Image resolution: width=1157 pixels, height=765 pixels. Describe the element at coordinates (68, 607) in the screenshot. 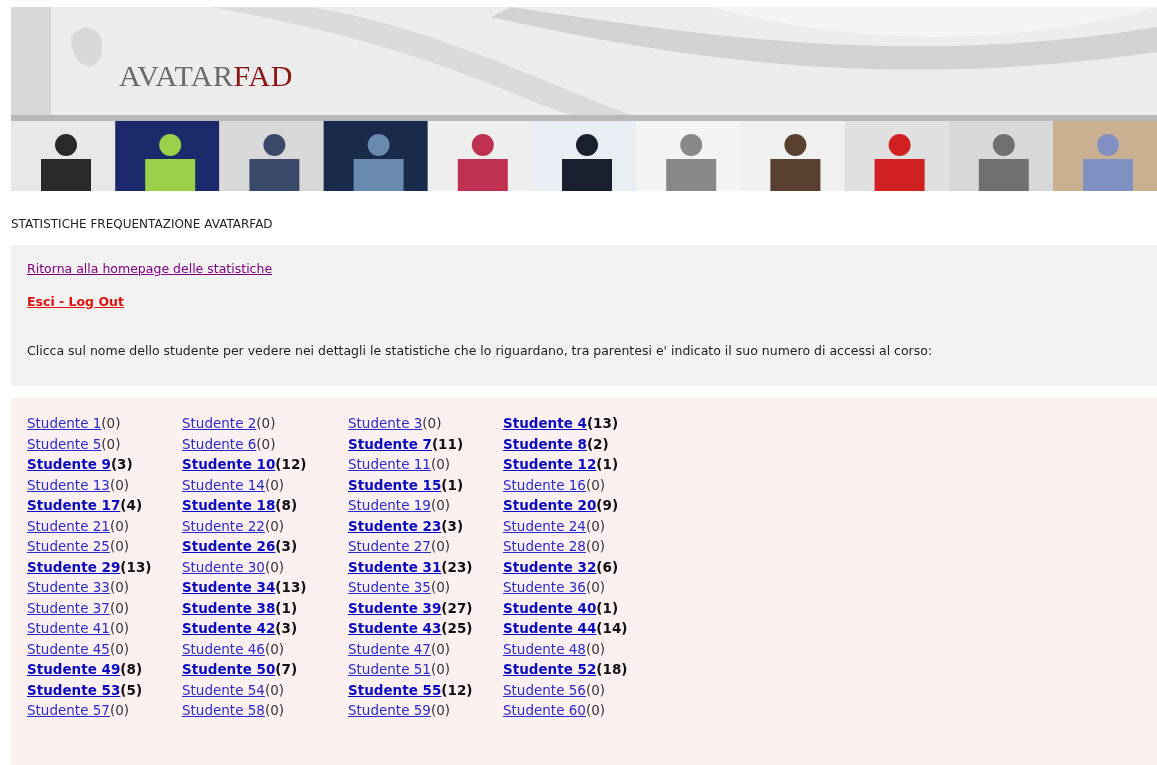

I see `student-link: Studente 37` at that location.